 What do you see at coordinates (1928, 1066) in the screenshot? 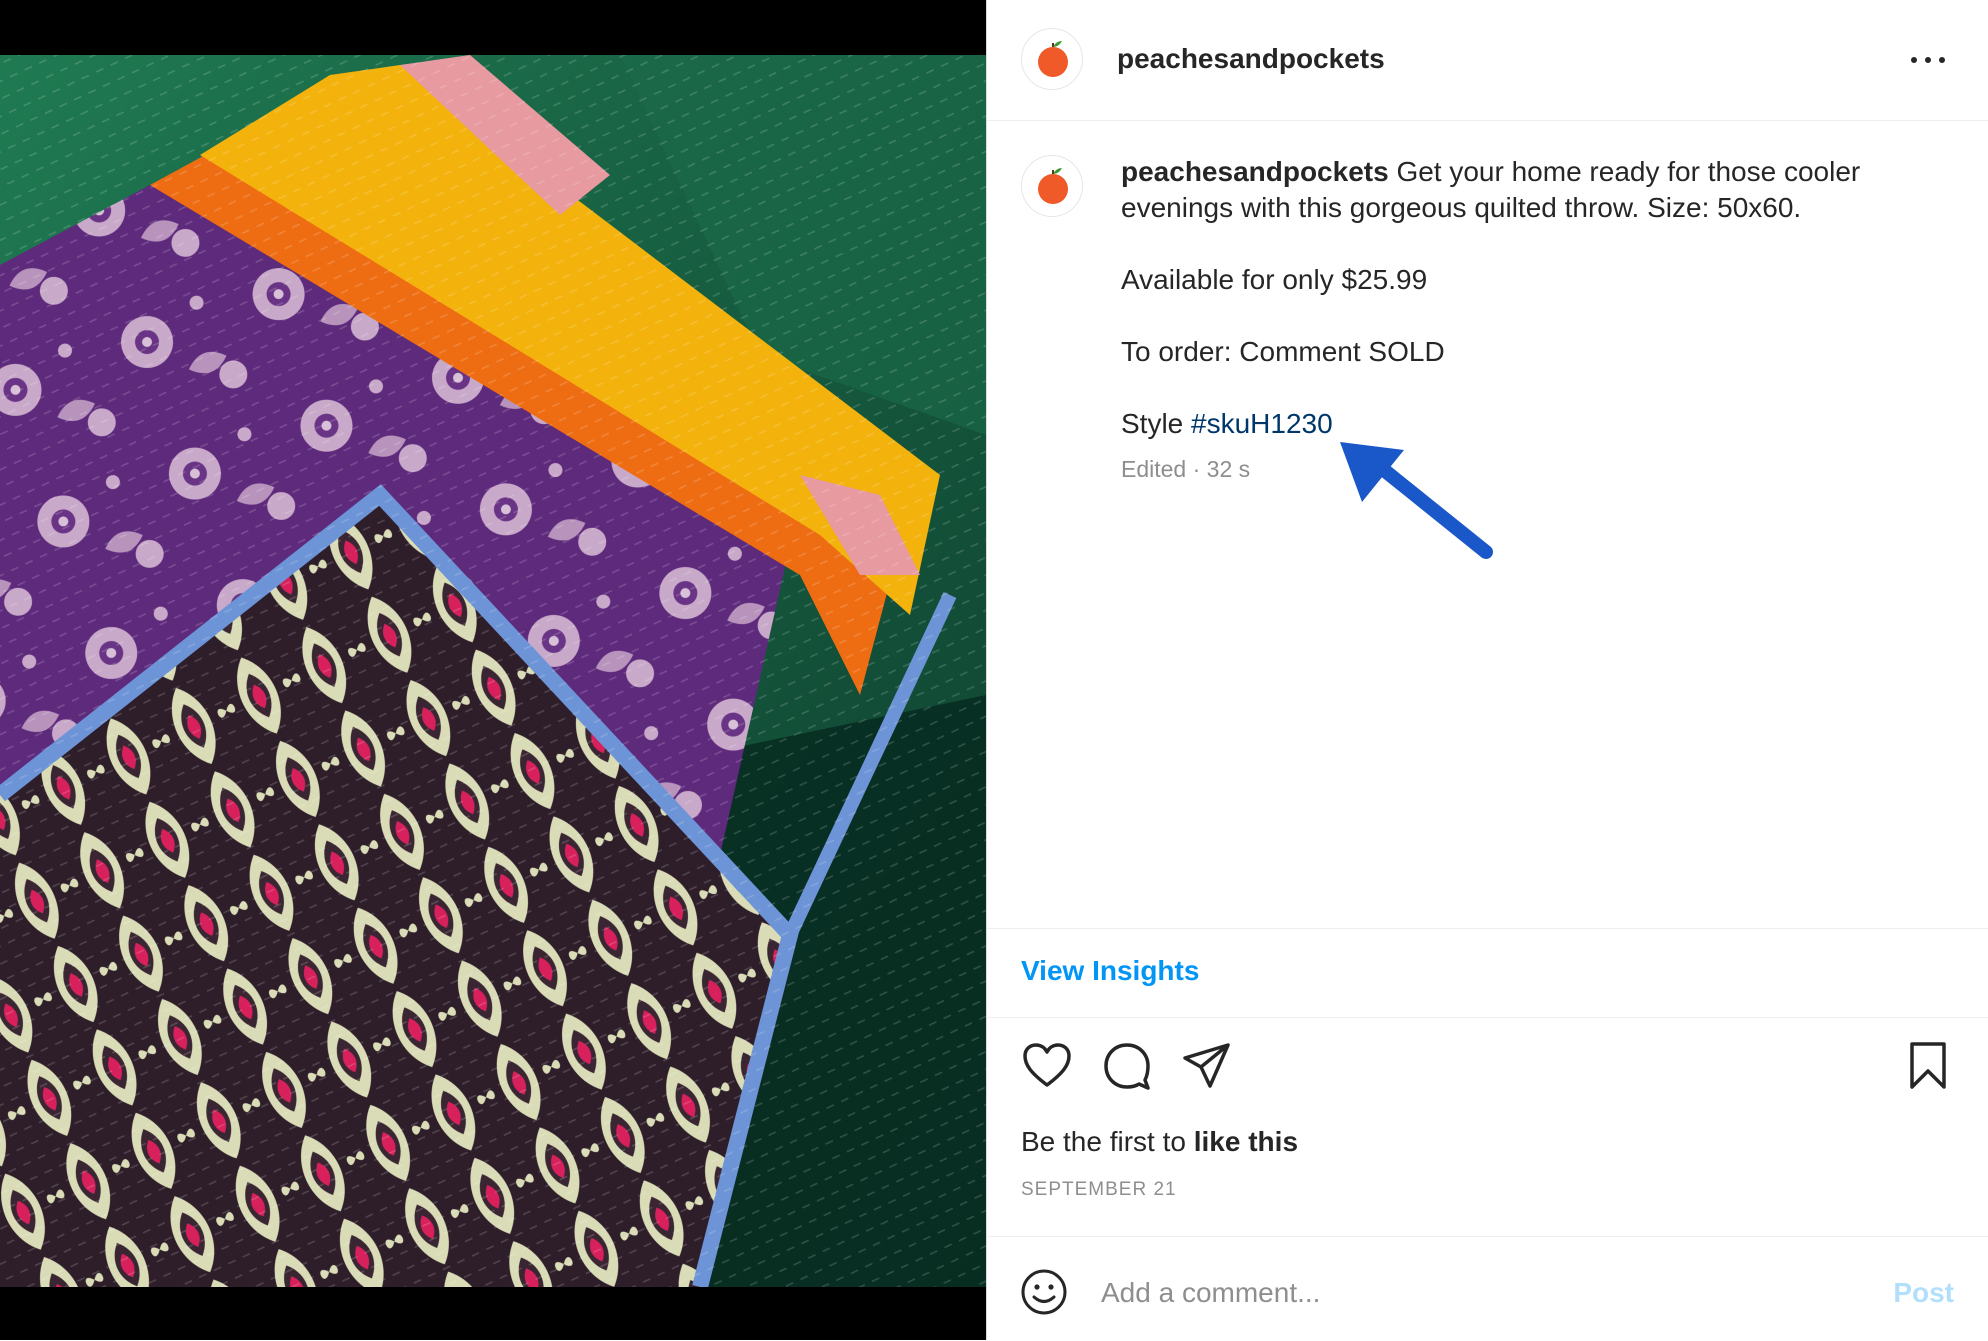
I see `bookmark-icon` at bounding box center [1928, 1066].